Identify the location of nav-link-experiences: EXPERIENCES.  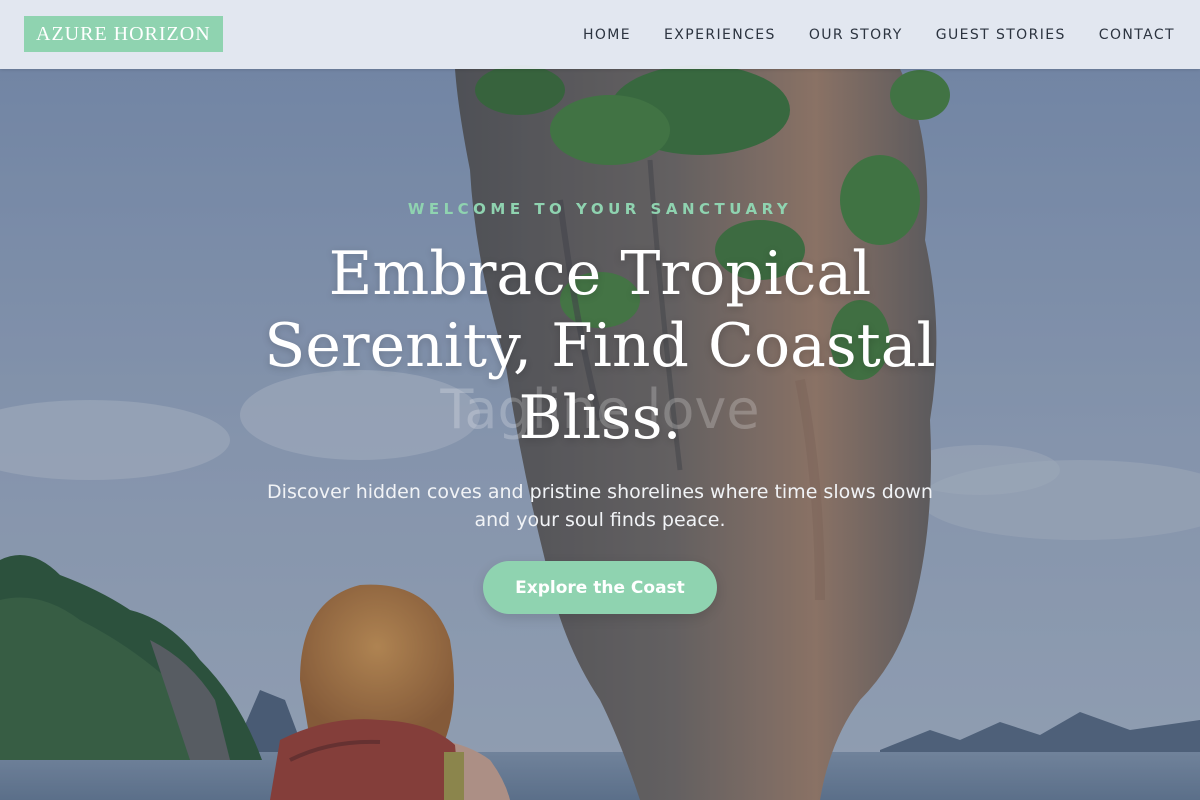
(720, 35).